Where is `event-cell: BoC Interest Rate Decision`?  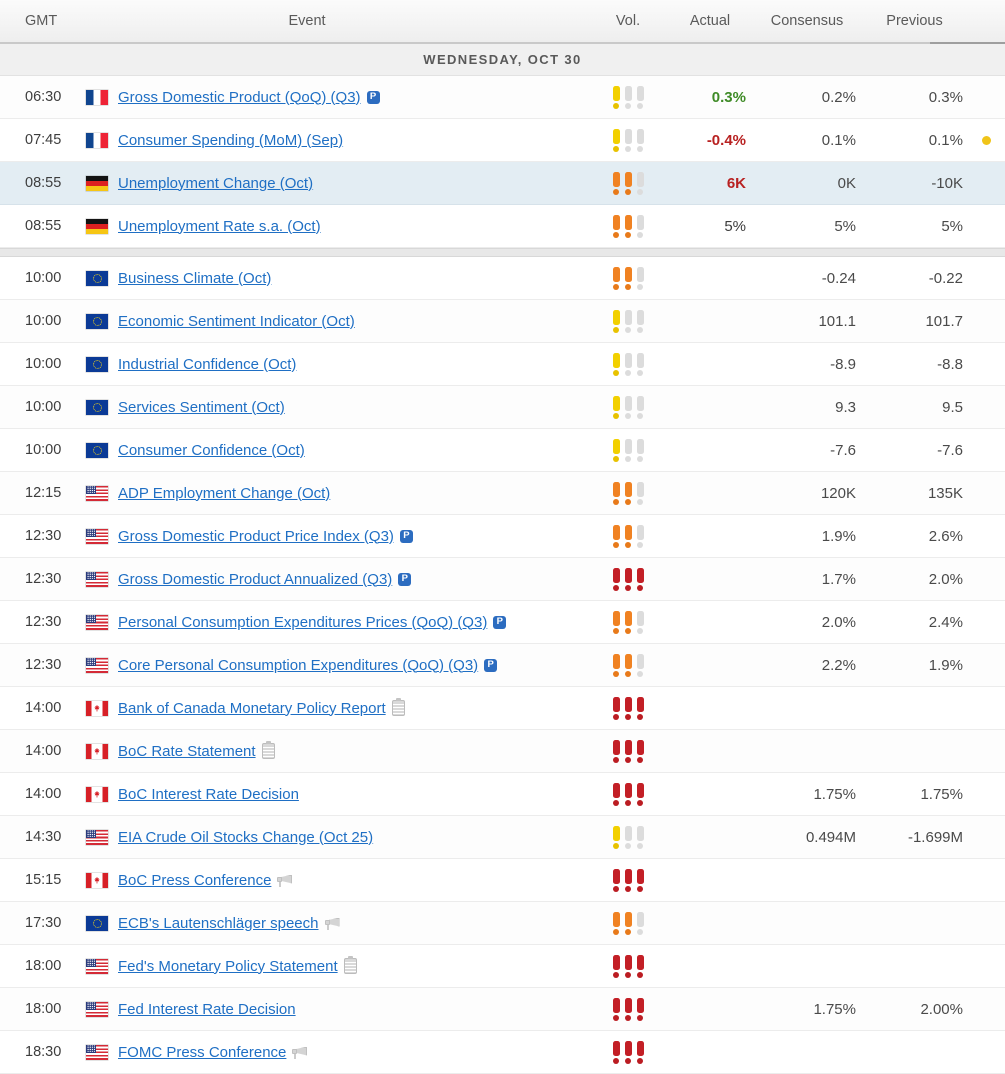 event-cell: BoC Interest Rate Decision is located at coordinates (353, 794).